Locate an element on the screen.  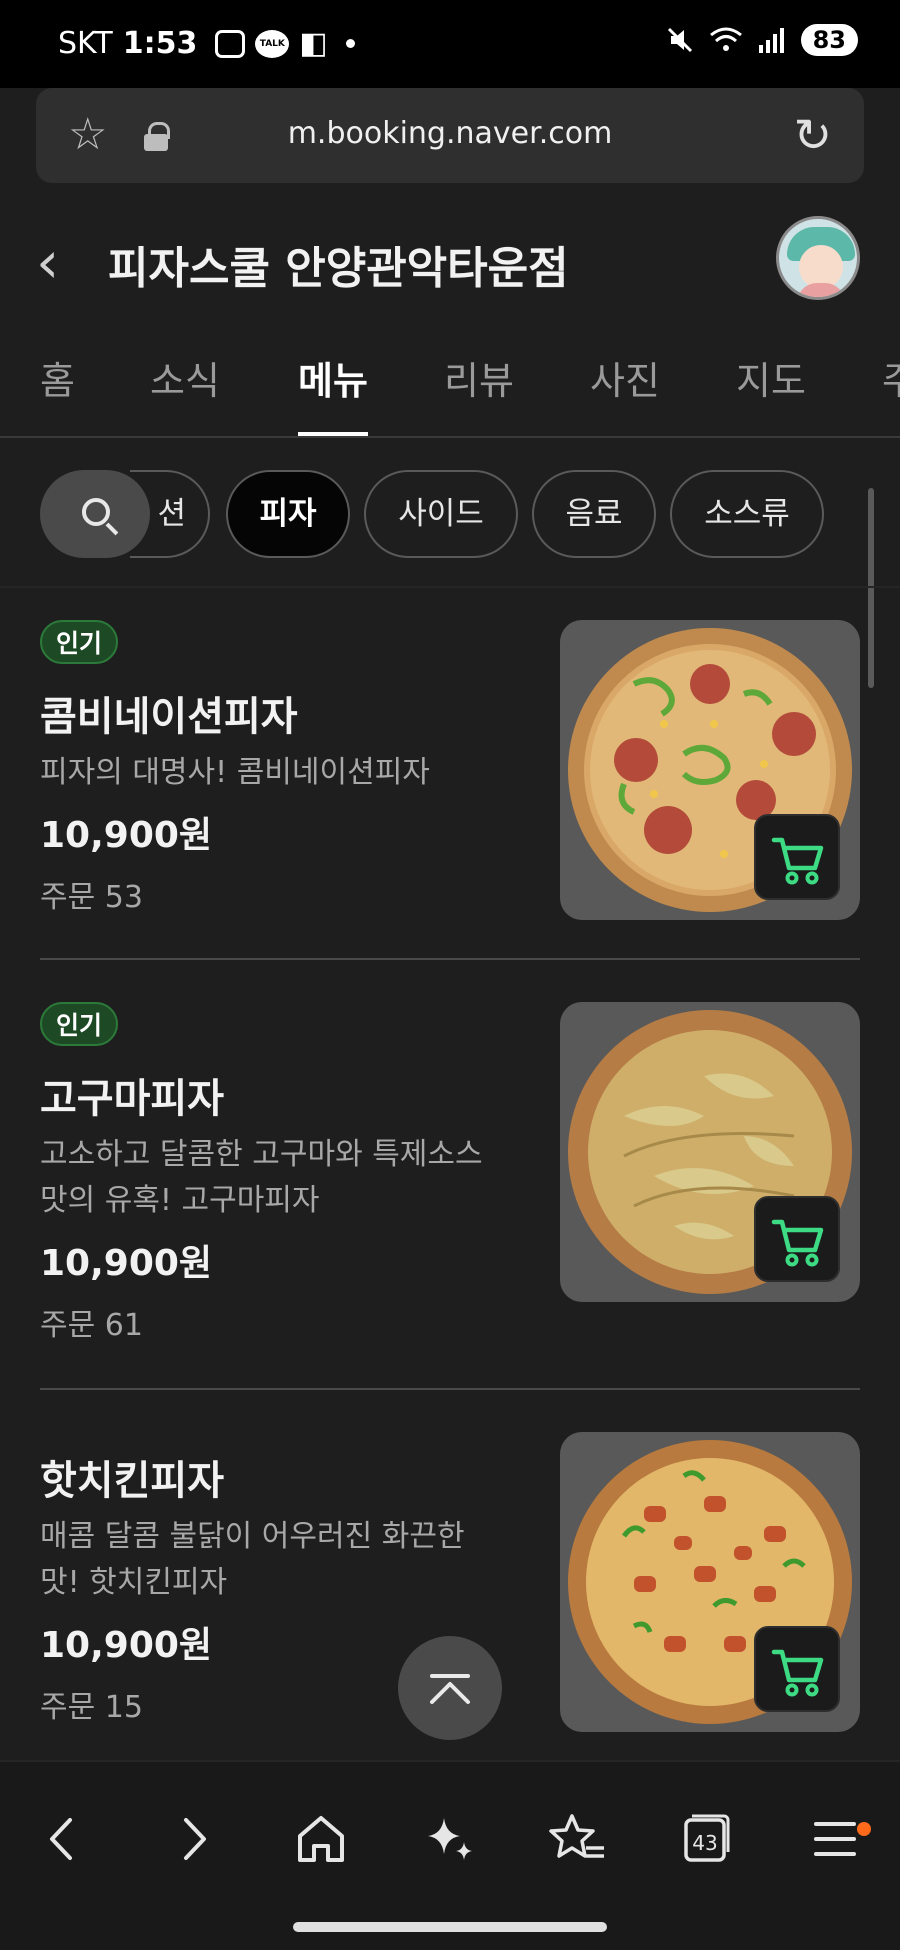
page-header: ‹ 피자스쿨 안양관악타운점 is located at coordinates (450, 257).